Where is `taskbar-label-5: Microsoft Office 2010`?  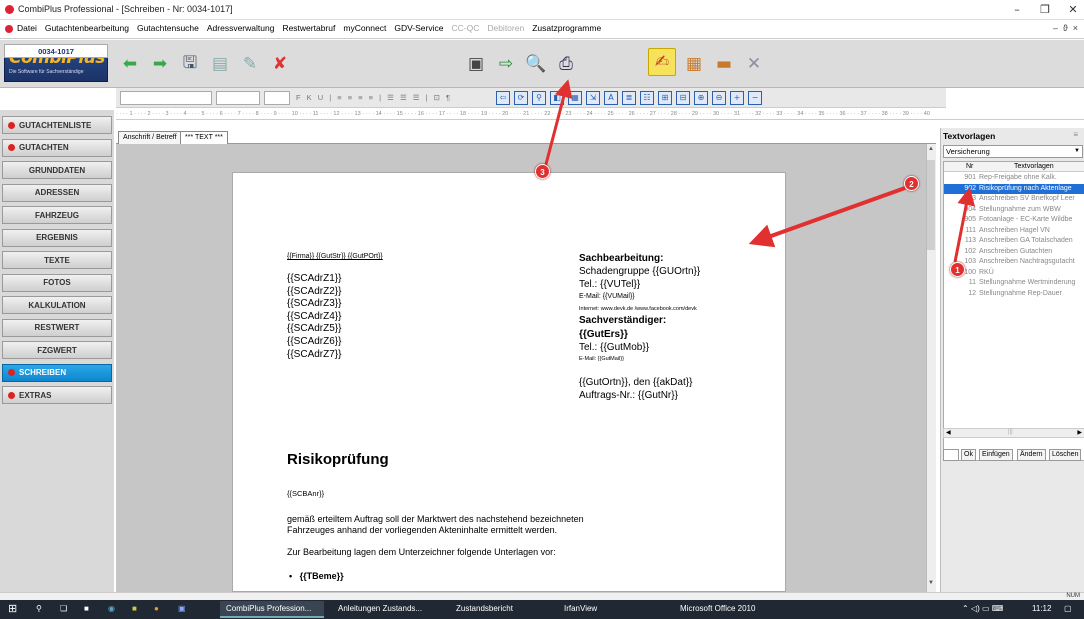 taskbar-label-5: Microsoft Office 2010 is located at coordinates (718, 608).